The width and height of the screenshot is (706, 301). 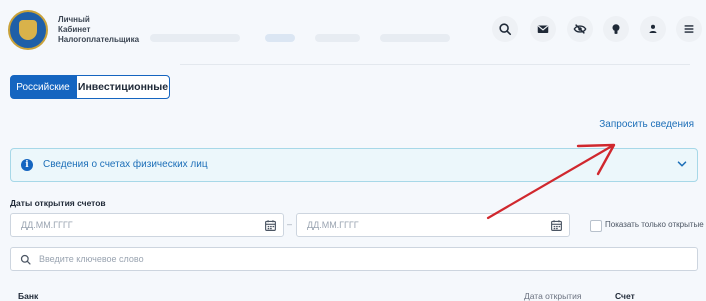 I want to click on keyword-search-field, so click(x=354, y=259).